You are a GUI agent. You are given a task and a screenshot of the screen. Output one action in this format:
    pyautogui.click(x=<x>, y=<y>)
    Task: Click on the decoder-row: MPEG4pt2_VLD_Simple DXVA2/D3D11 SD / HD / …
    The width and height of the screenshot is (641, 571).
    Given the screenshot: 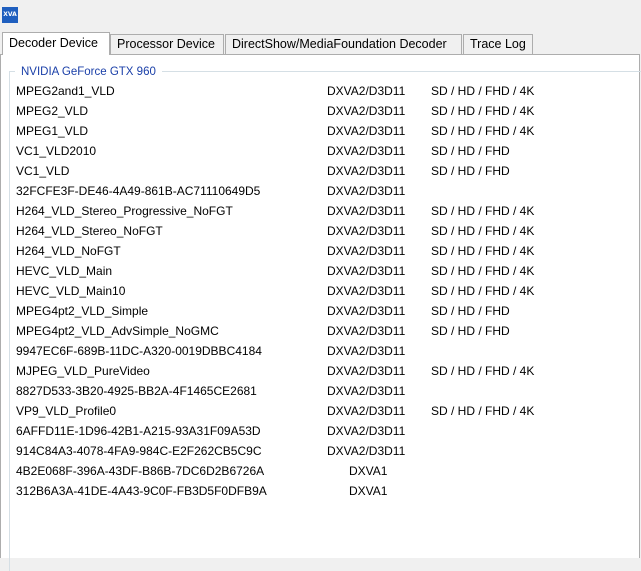 What is the action you would take?
    pyautogui.click(x=320, y=311)
    